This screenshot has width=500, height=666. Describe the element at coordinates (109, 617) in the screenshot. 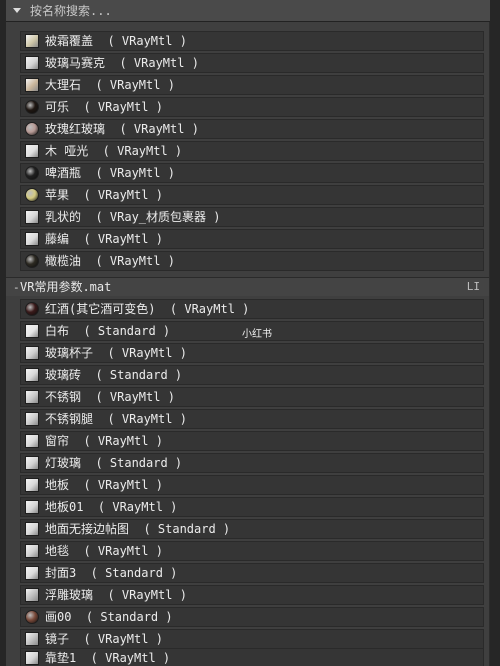

I see `material-label: 画00 ( Standard )` at that location.